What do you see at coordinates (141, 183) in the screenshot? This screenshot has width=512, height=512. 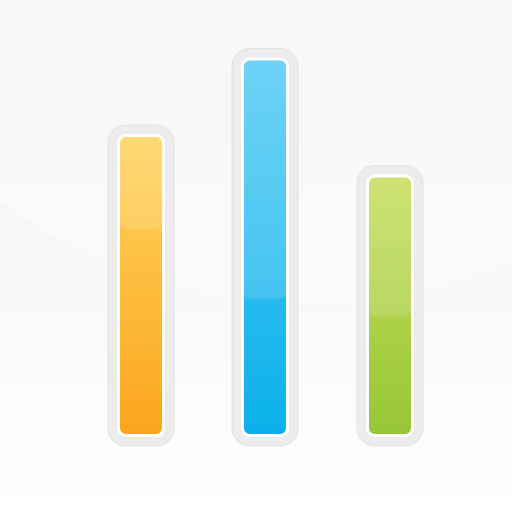 I see `orange-bar-highlight` at bounding box center [141, 183].